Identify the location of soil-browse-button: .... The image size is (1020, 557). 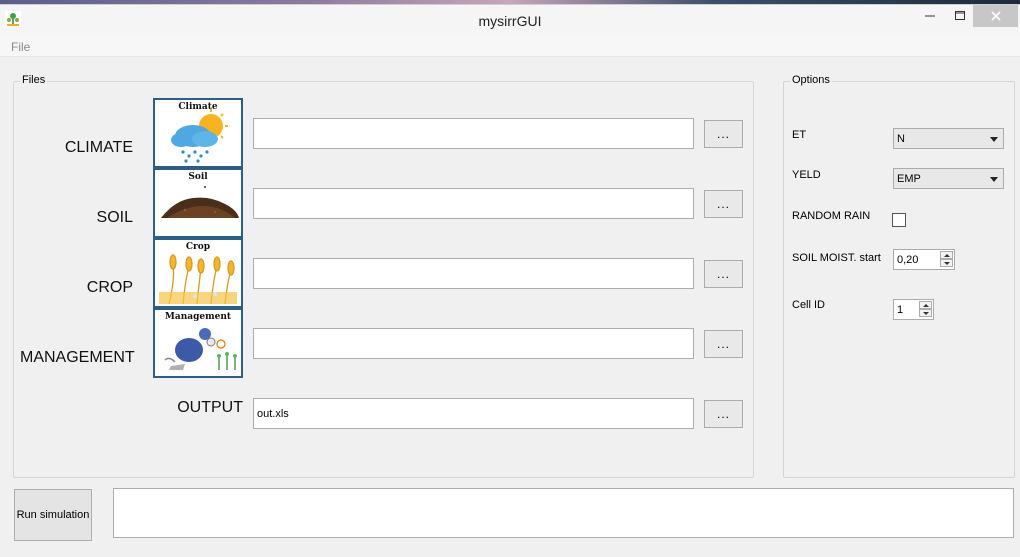
(723, 204).